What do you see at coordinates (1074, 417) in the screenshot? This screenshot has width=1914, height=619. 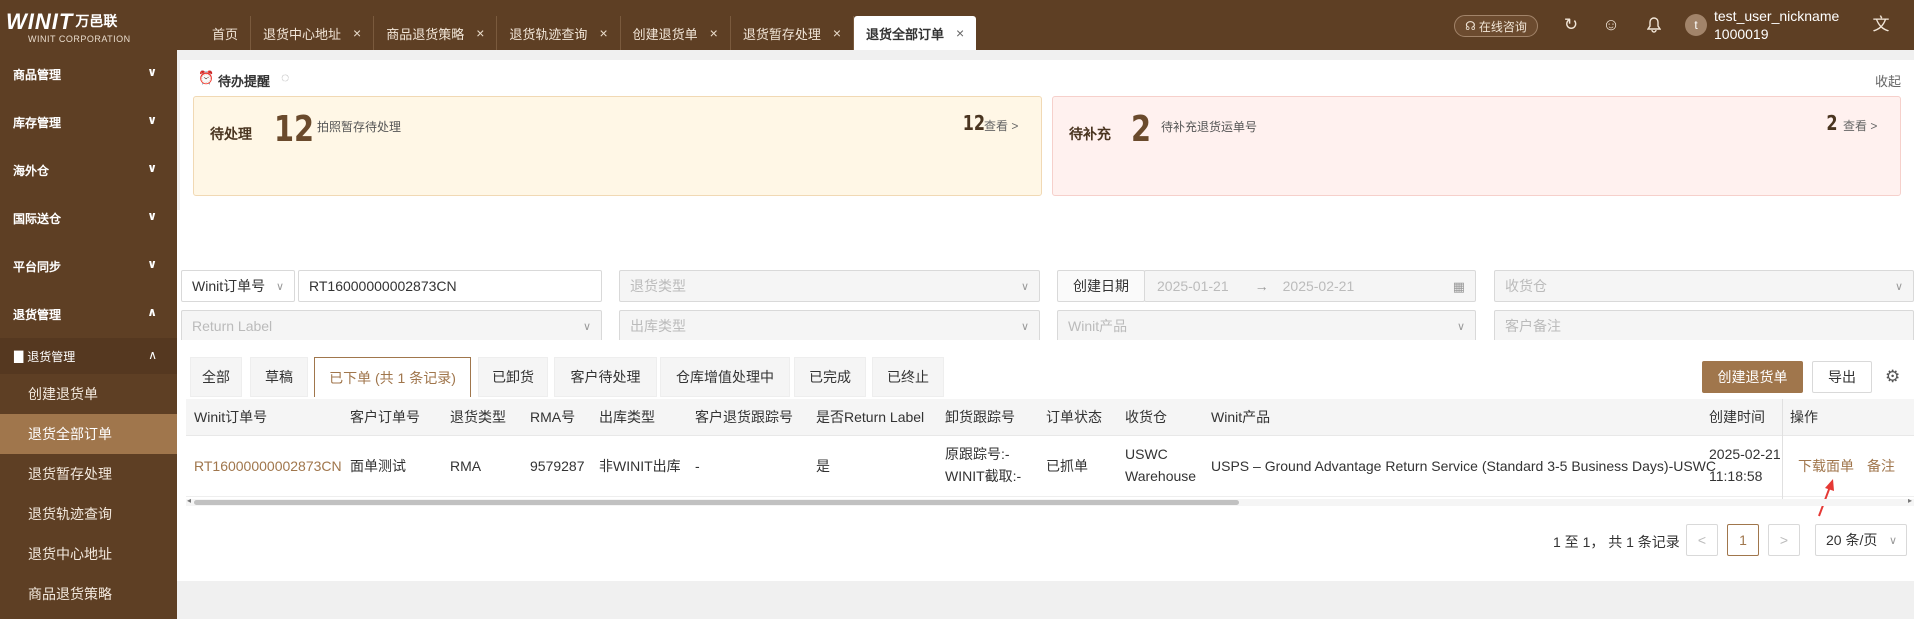 I see `col-header: 订单状态` at bounding box center [1074, 417].